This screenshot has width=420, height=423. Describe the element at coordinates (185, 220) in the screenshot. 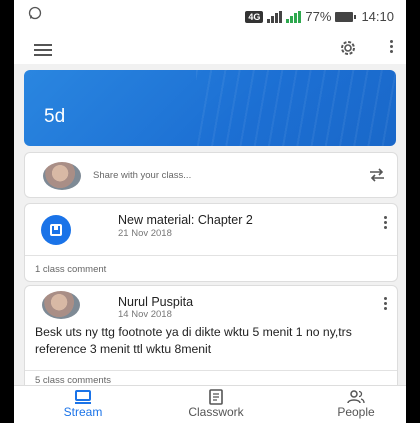

I see `material-title: New material: Chapter 2` at that location.